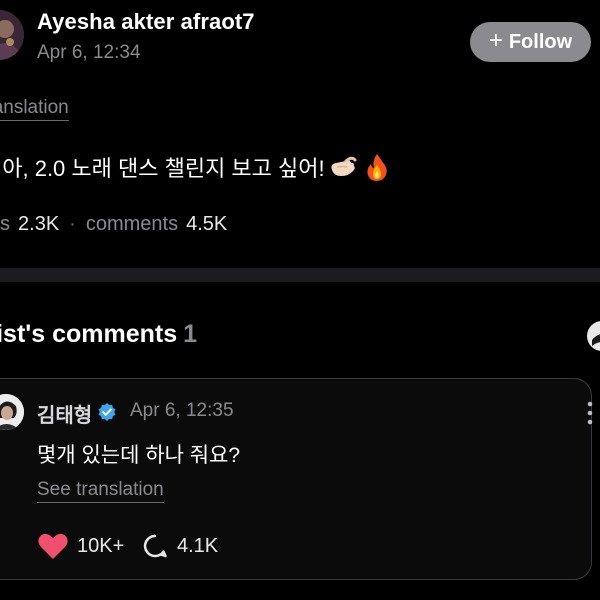  I want to click on artist-name: 김태형, so click(64, 413).